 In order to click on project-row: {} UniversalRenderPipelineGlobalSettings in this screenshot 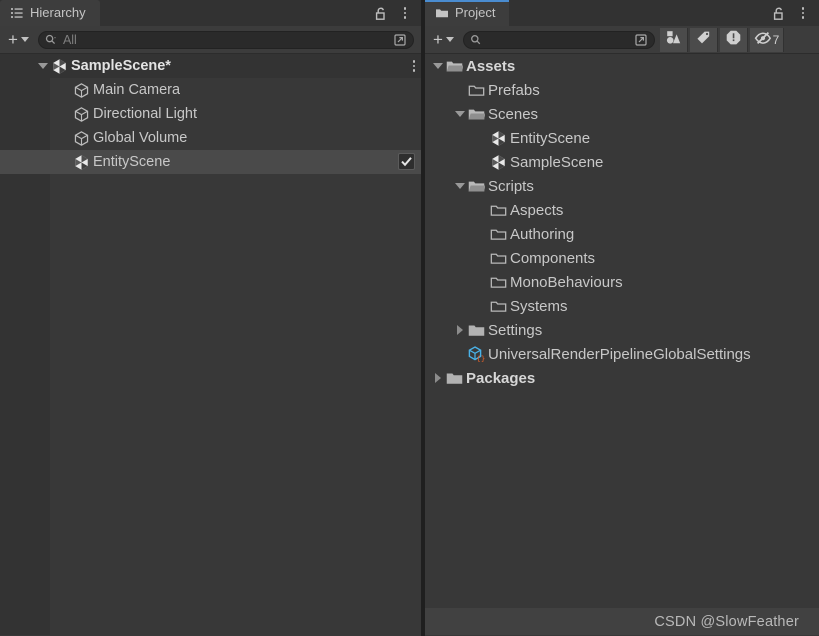, I will do `click(622, 354)`.